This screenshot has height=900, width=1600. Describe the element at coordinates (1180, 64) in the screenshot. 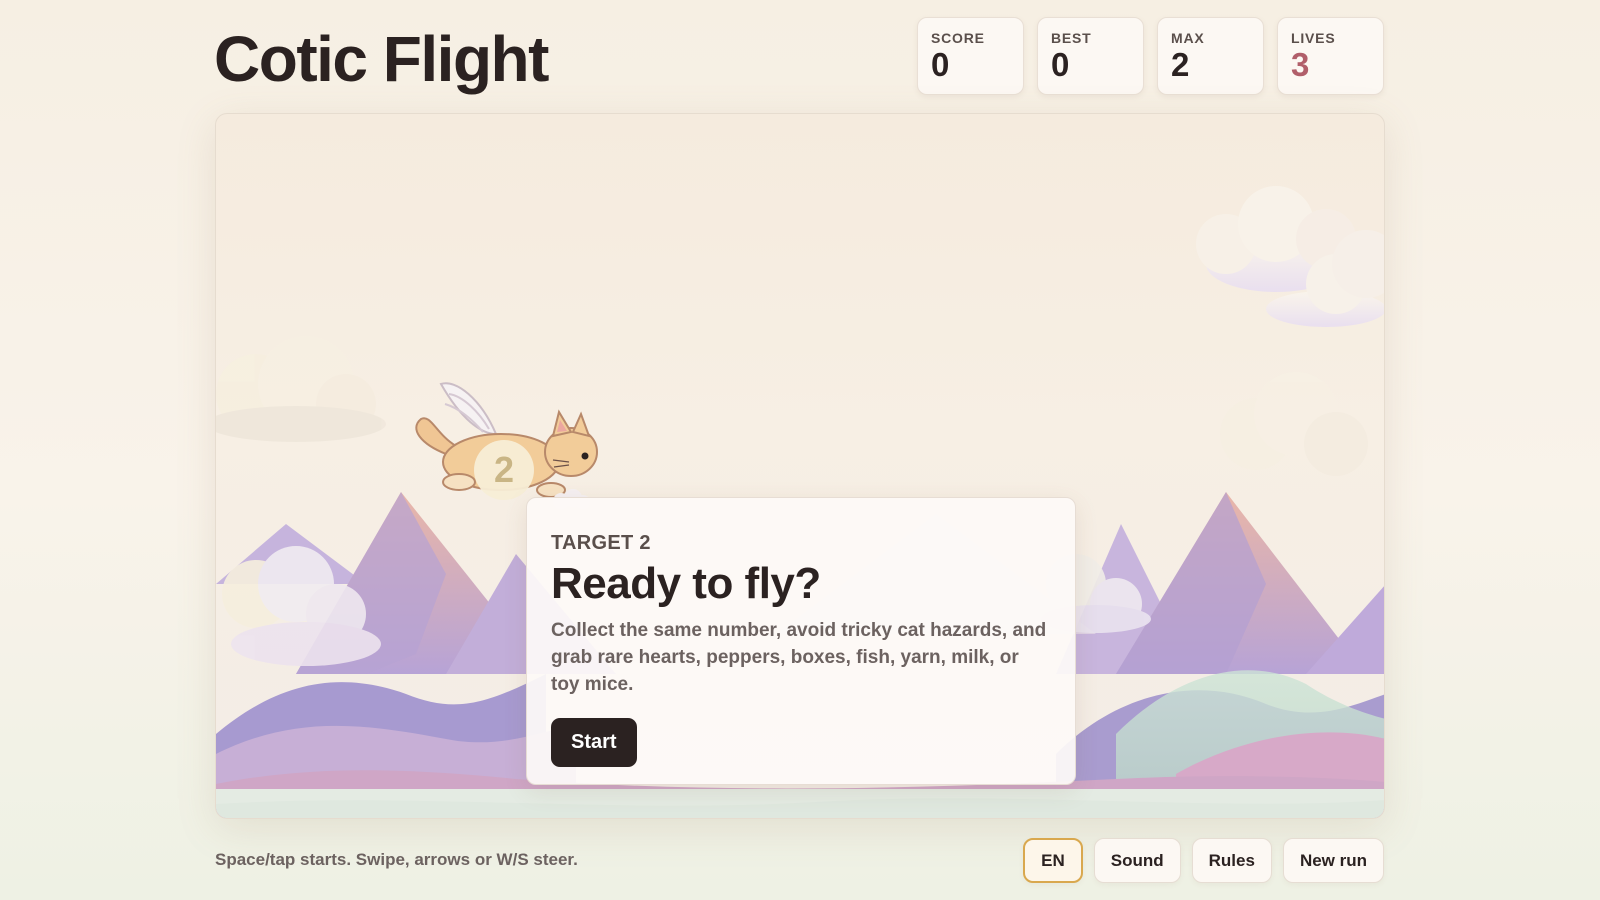

I see `max-value: 2` at that location.